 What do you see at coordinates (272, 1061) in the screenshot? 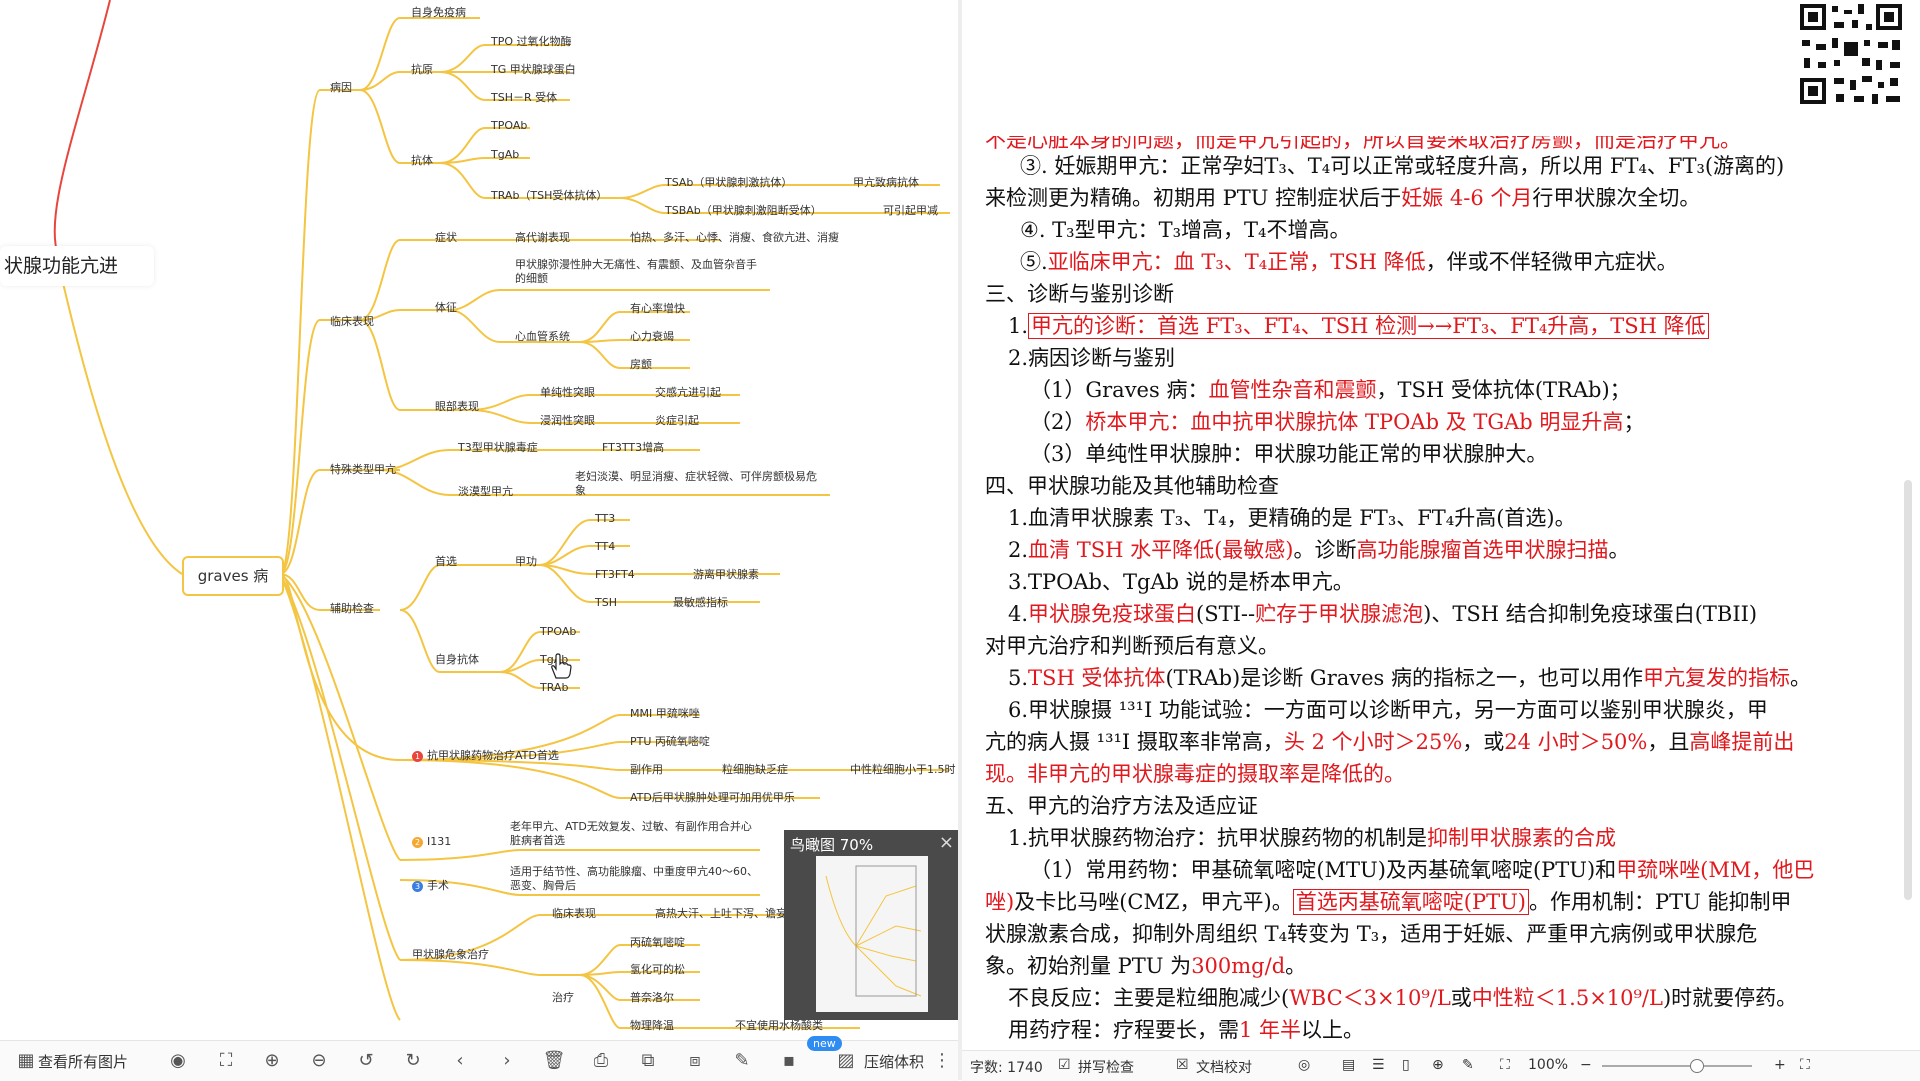
I see `zoom-in-icon: ⊕` at bounding box center [272, 1061].